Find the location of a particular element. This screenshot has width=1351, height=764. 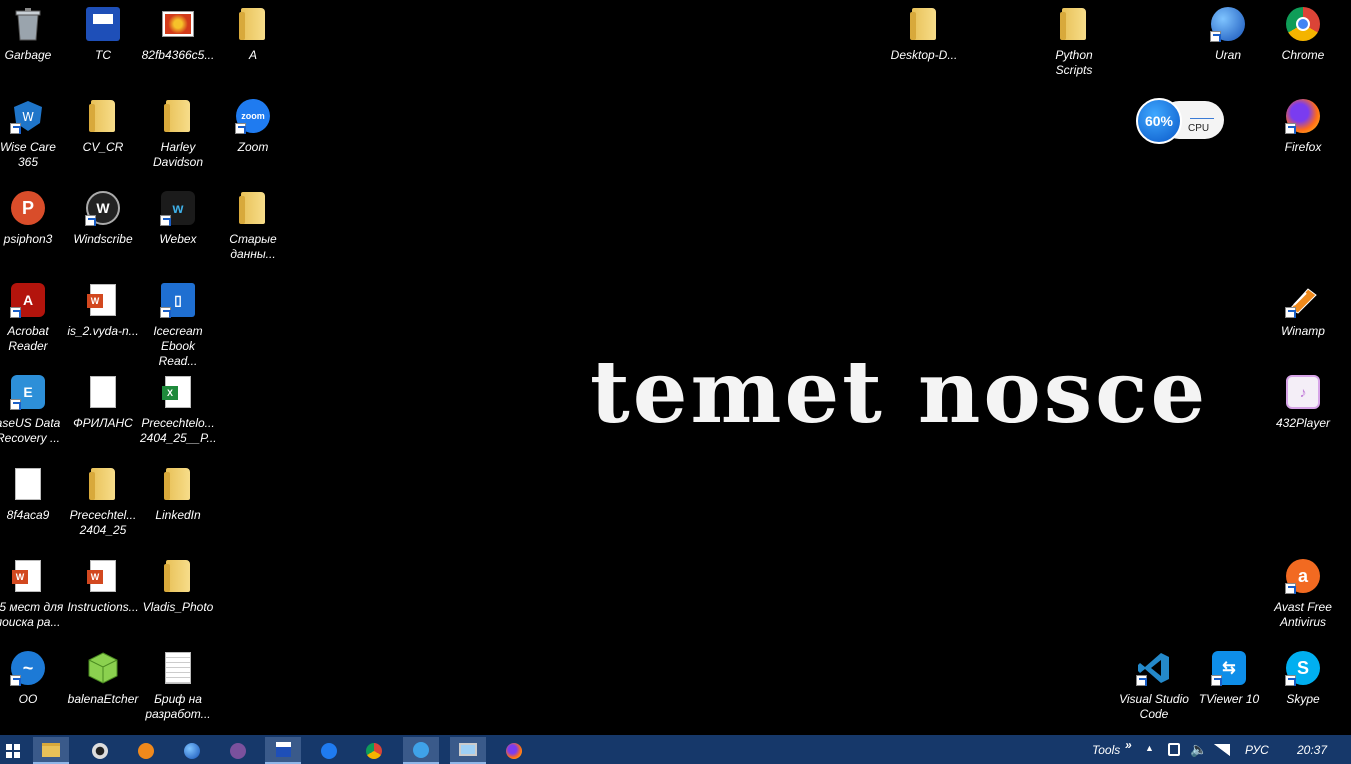

desktop-icon-skype: S Skype is located at coordinates (1303, 677).